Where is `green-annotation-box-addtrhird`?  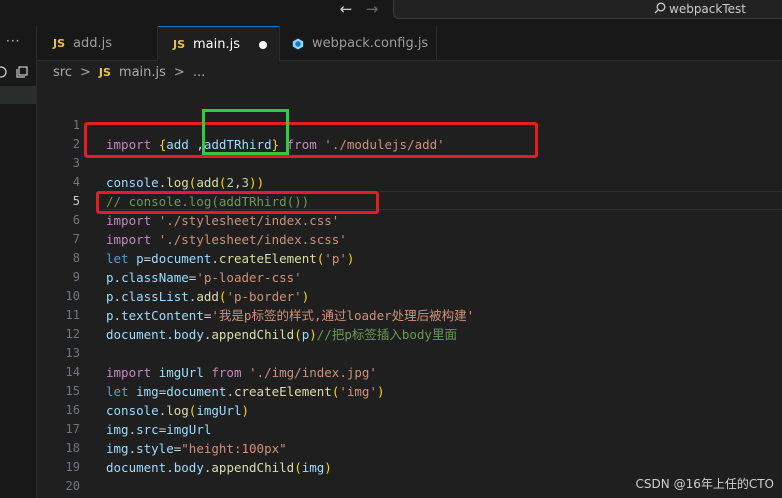
green-annotation-box-addtrhird is located at coordinates (245, 132).